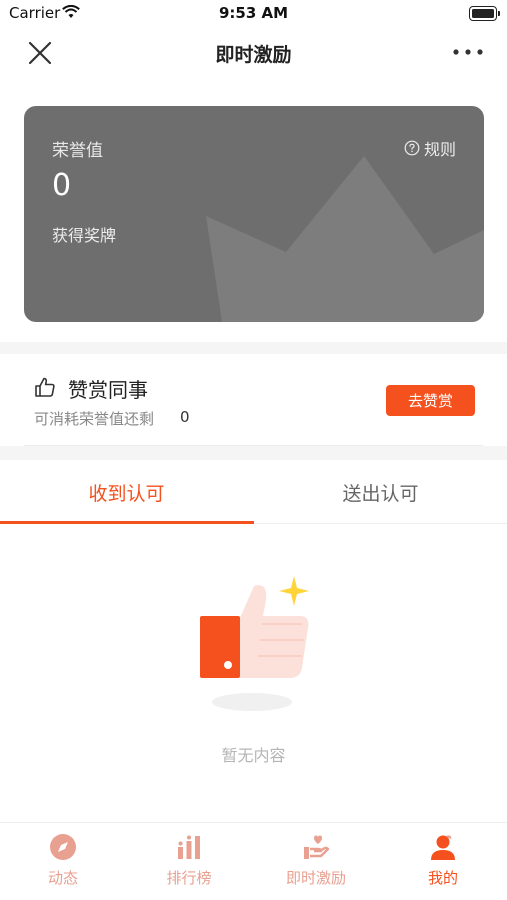 This screenshot has height=900, width=507. I want to click on tab-ranking: 排行榜, so click(189, 861).